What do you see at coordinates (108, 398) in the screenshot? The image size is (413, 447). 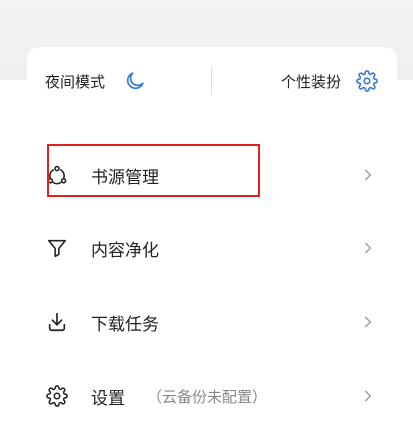 I see `menu-item-label: 设置` at bounding box center [108, 398].